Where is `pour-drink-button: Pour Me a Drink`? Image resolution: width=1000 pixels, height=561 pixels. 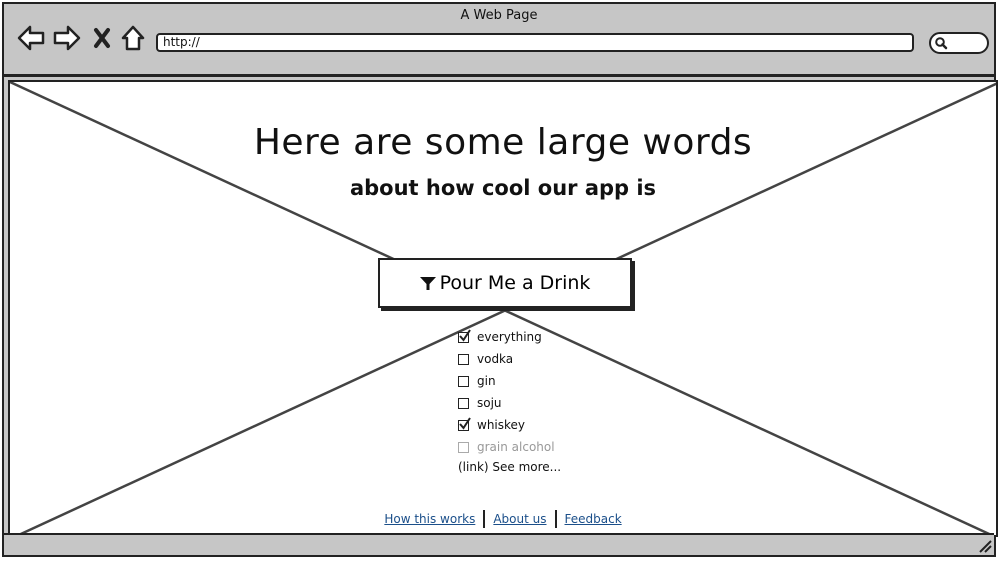
pour-drink-button: Pour Me a Drink is located at coordinates (505, 283).